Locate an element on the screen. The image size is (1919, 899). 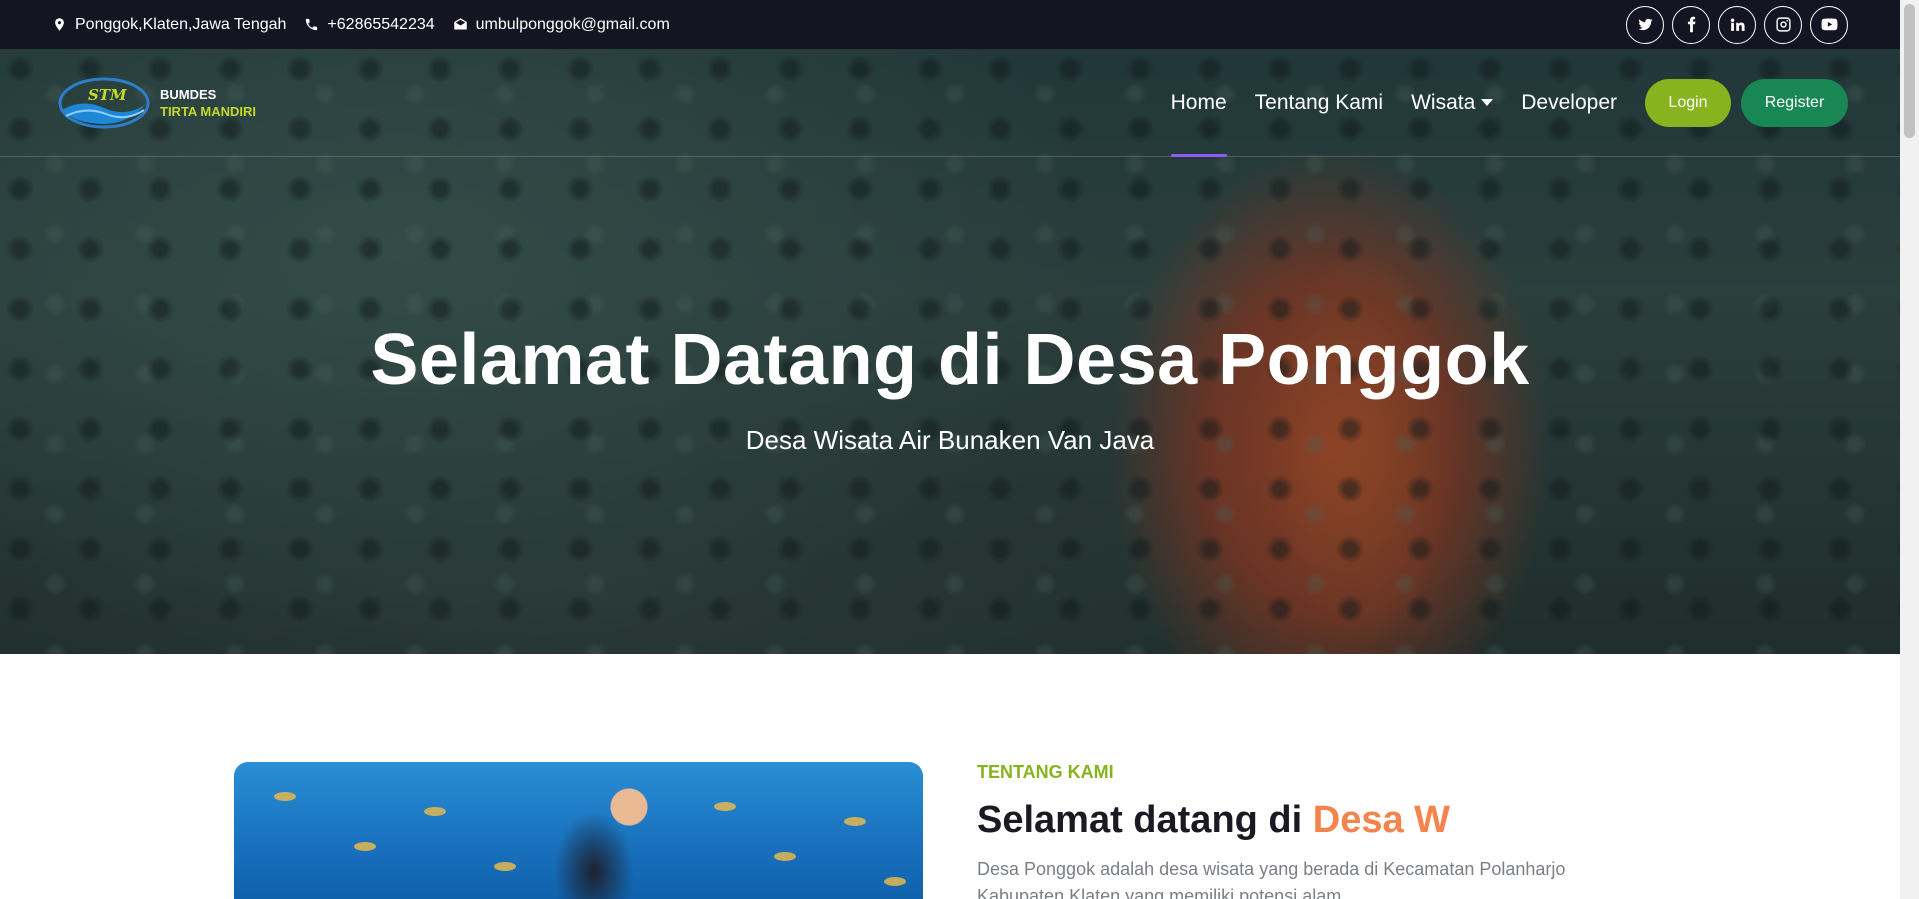
instagram-icon is located at coordinates (1783, 24).